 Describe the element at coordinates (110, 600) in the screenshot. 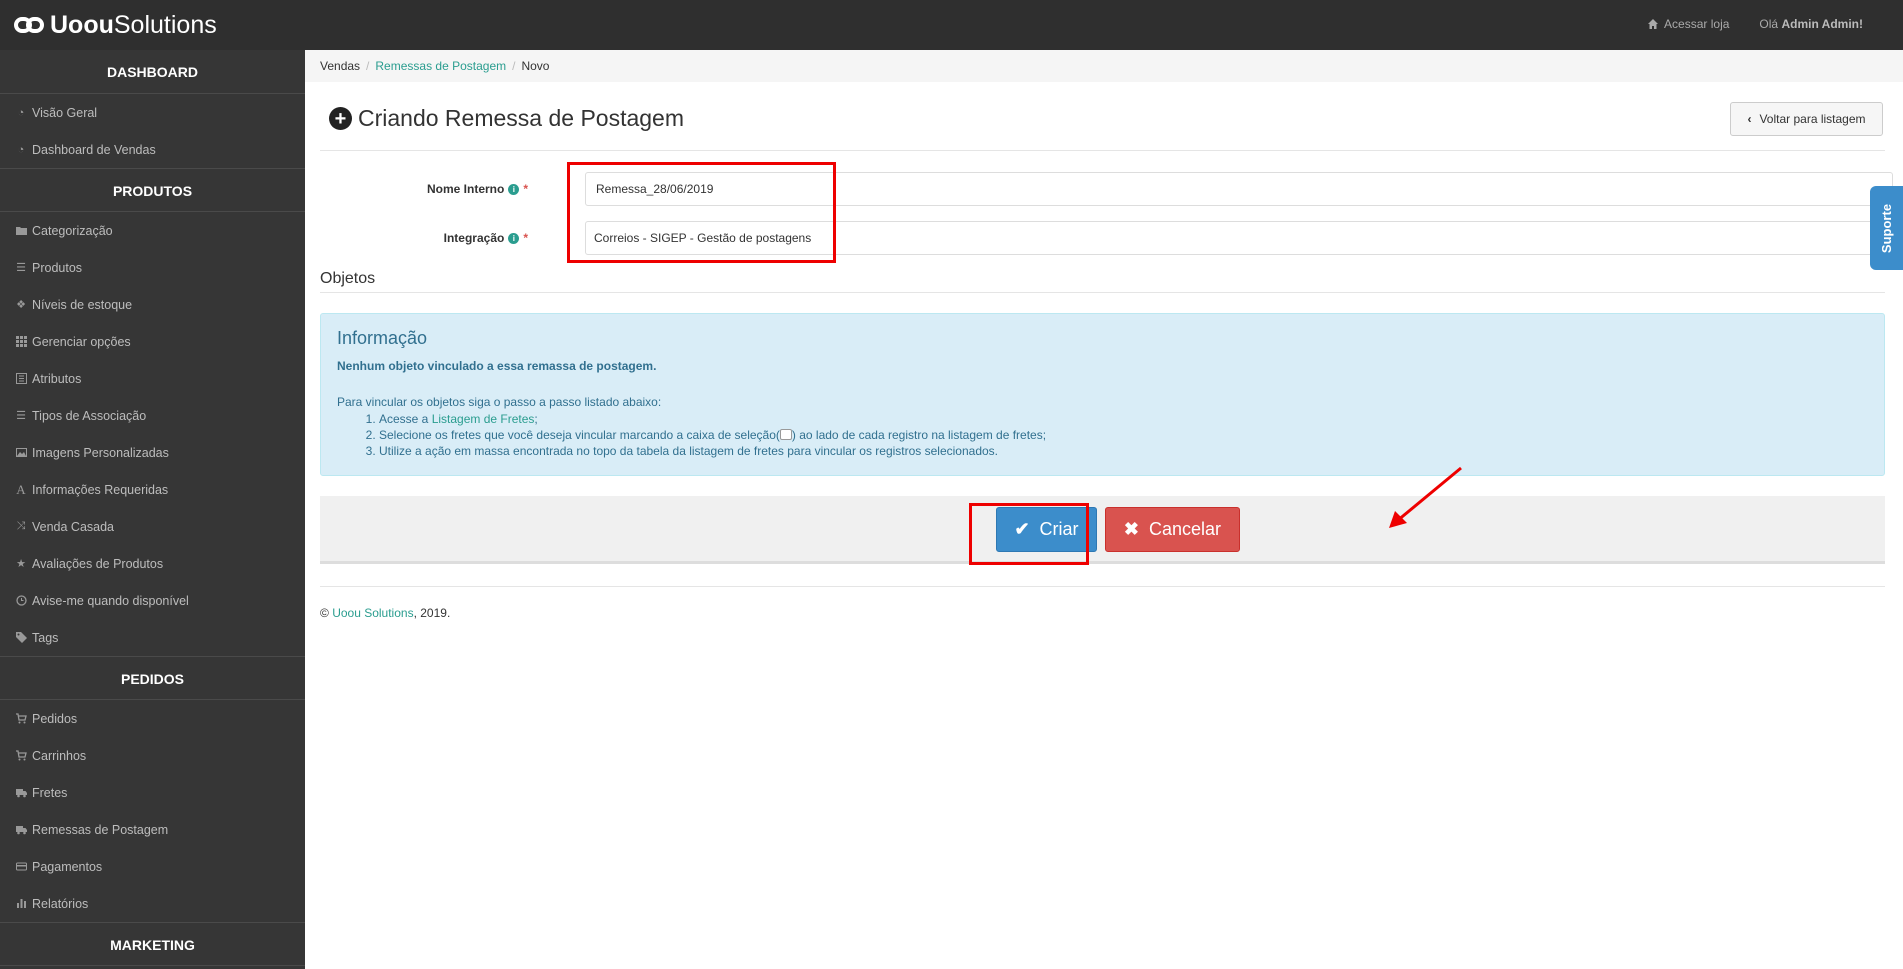

I see `sidebar-item-label: Avise-me quando disponível` at that location.